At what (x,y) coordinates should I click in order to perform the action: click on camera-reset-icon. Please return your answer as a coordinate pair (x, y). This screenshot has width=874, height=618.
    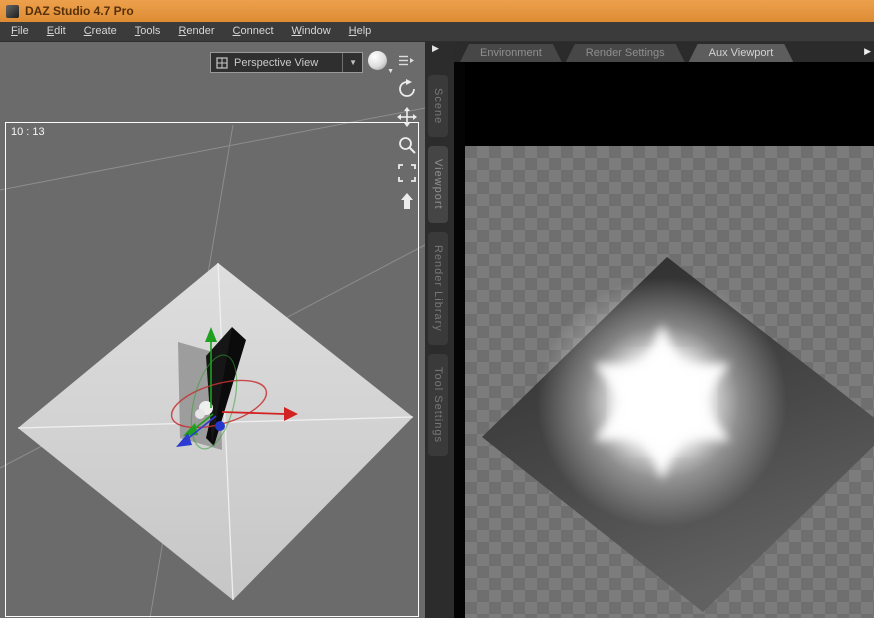
    Looking at the image, I should click on (407, 200).